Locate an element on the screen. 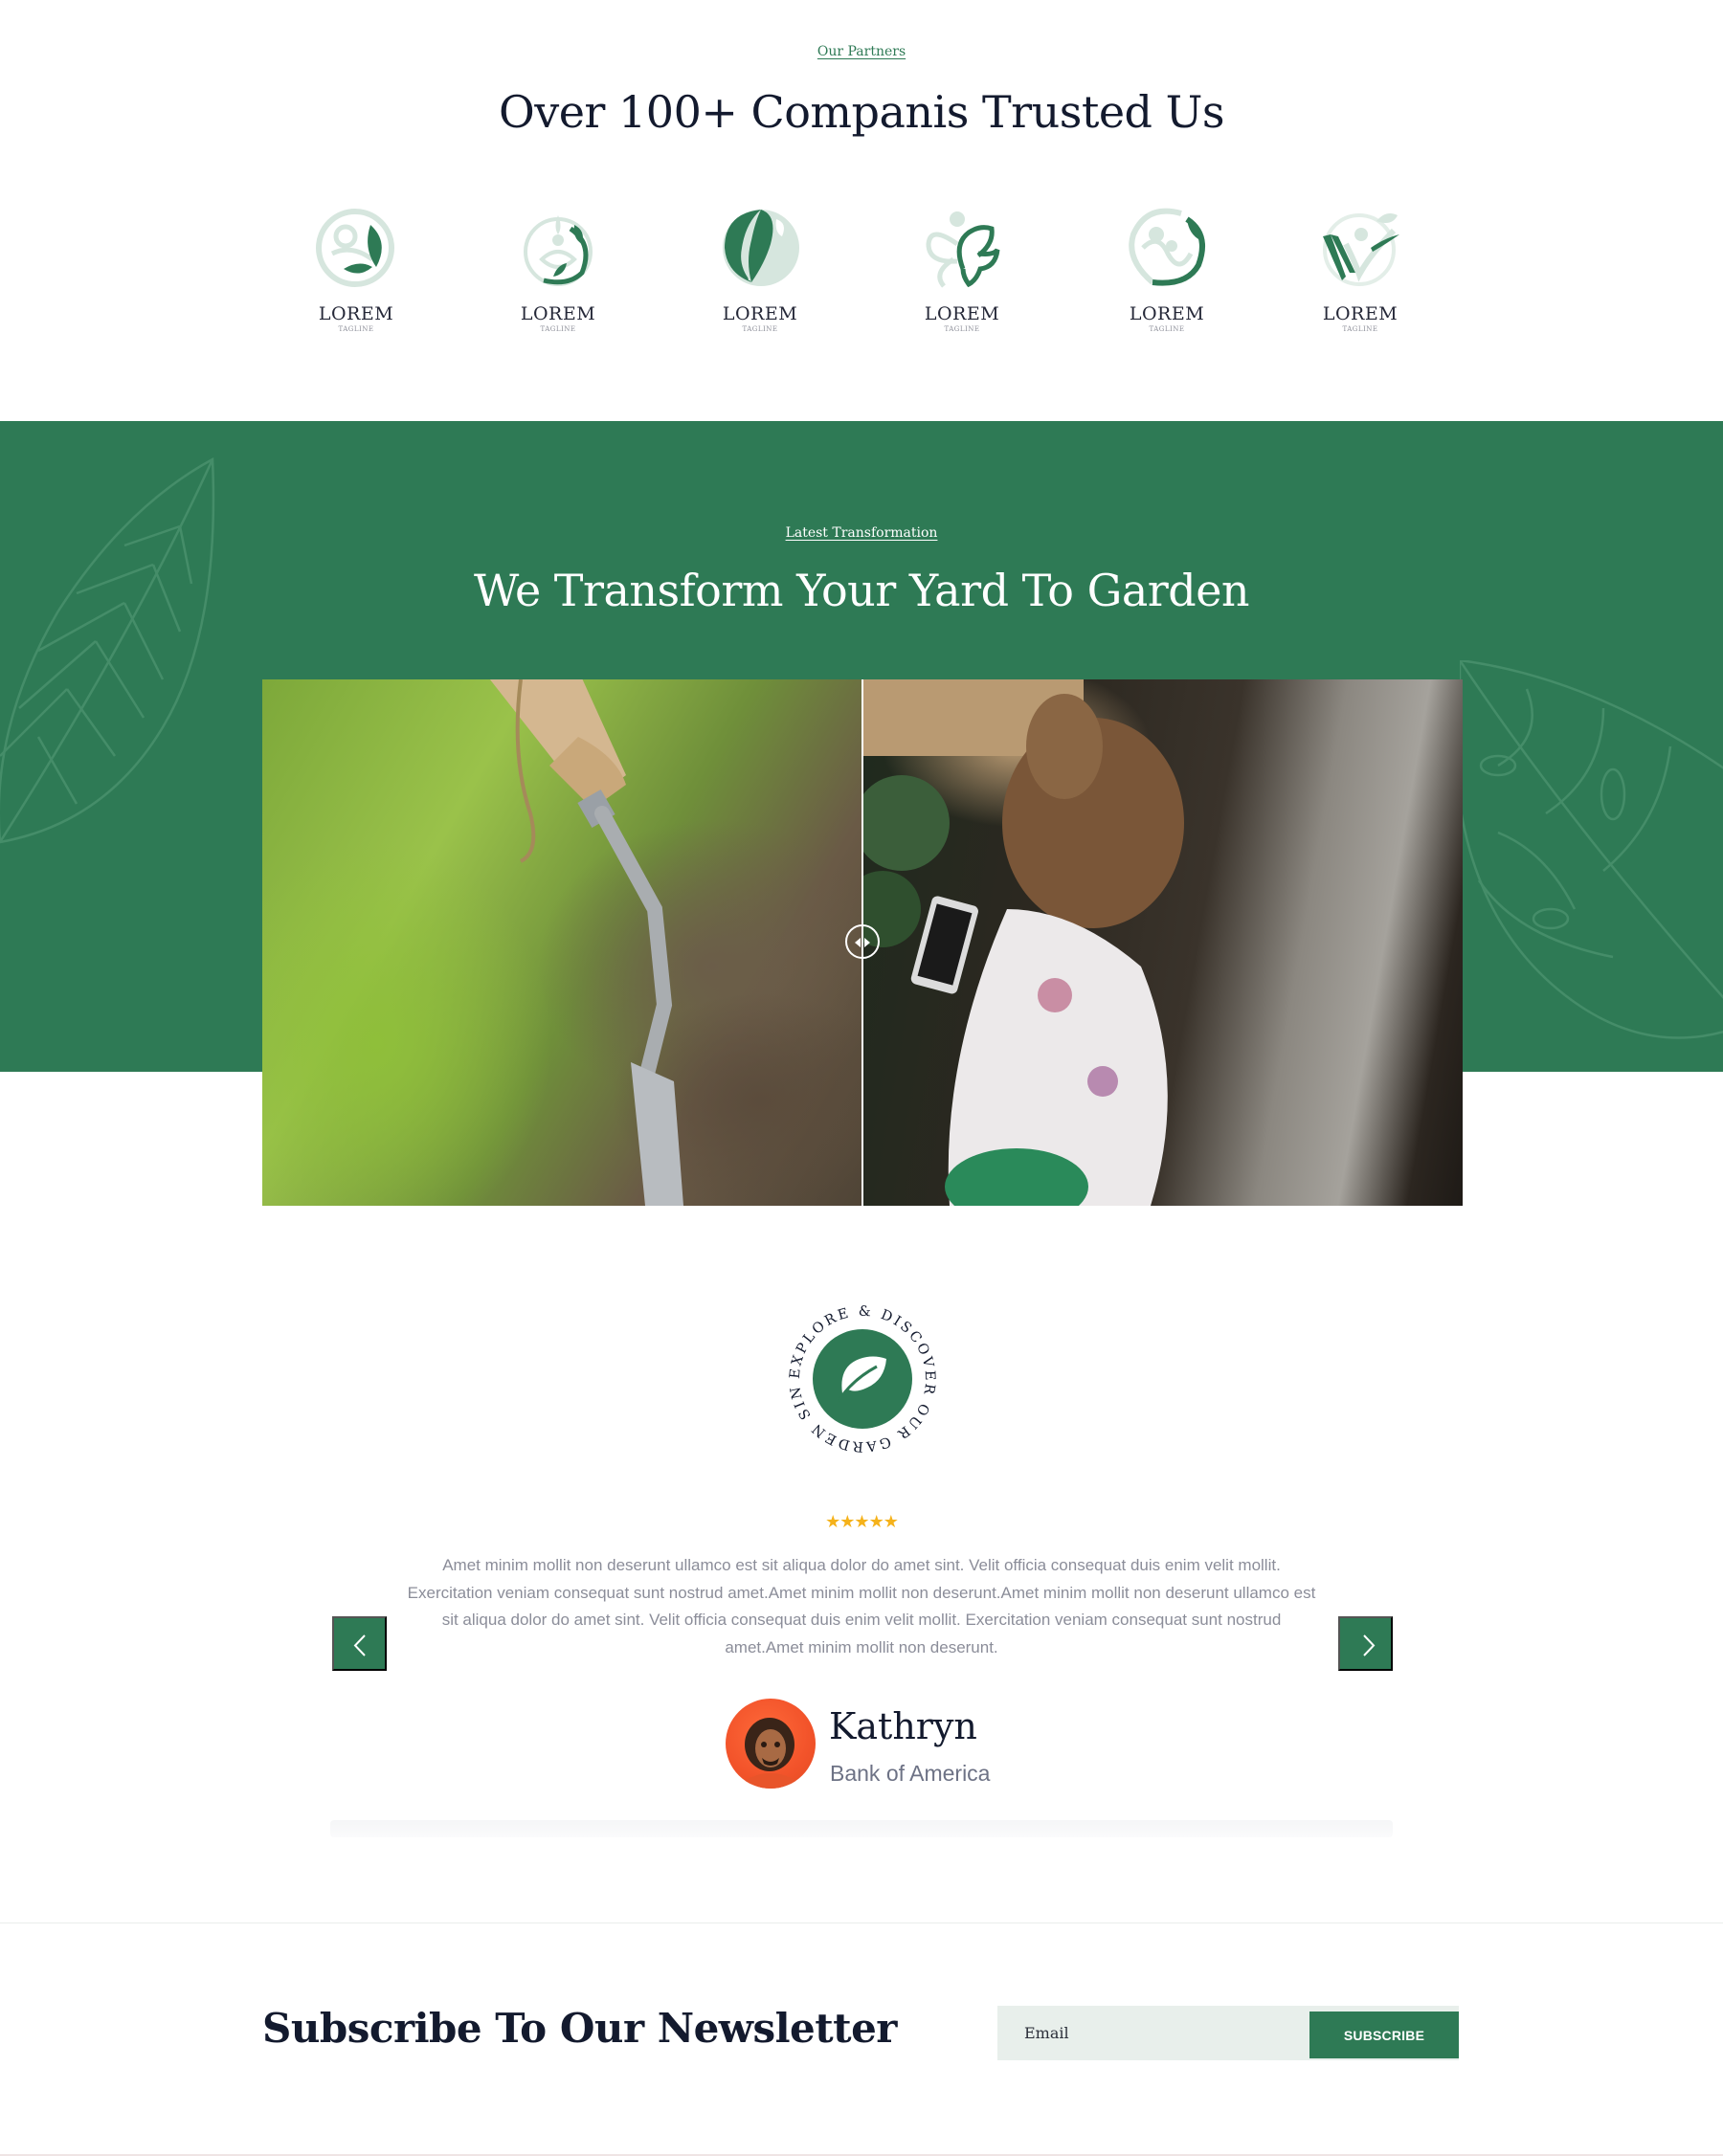 Image resolution: width=1723 pixels, height=2156 pixels. infinity-family-logo-icon is located at coordinates (1167, 247).